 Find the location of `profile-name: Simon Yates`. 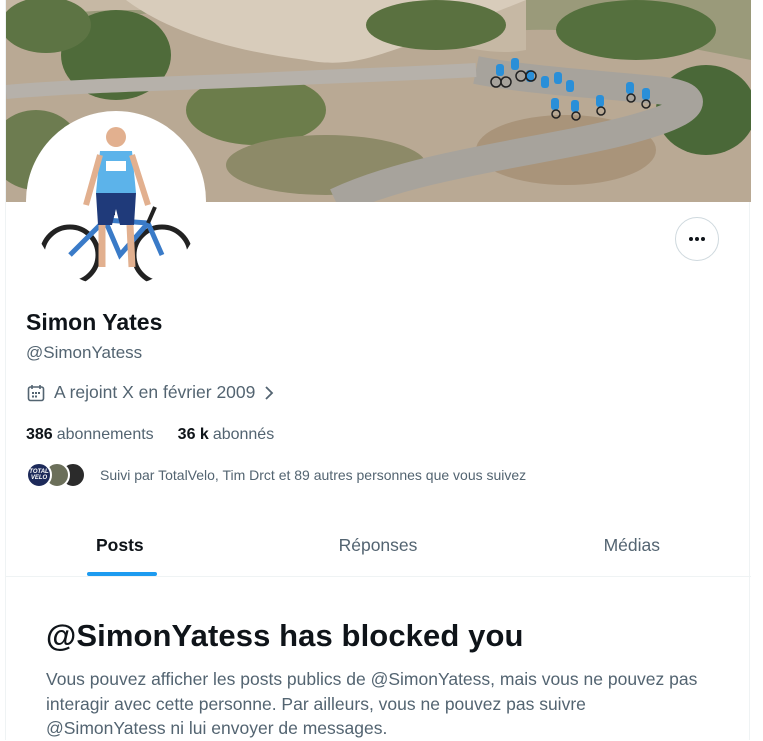

profile-name: Simon Yates is located at coordinates (94, 322).